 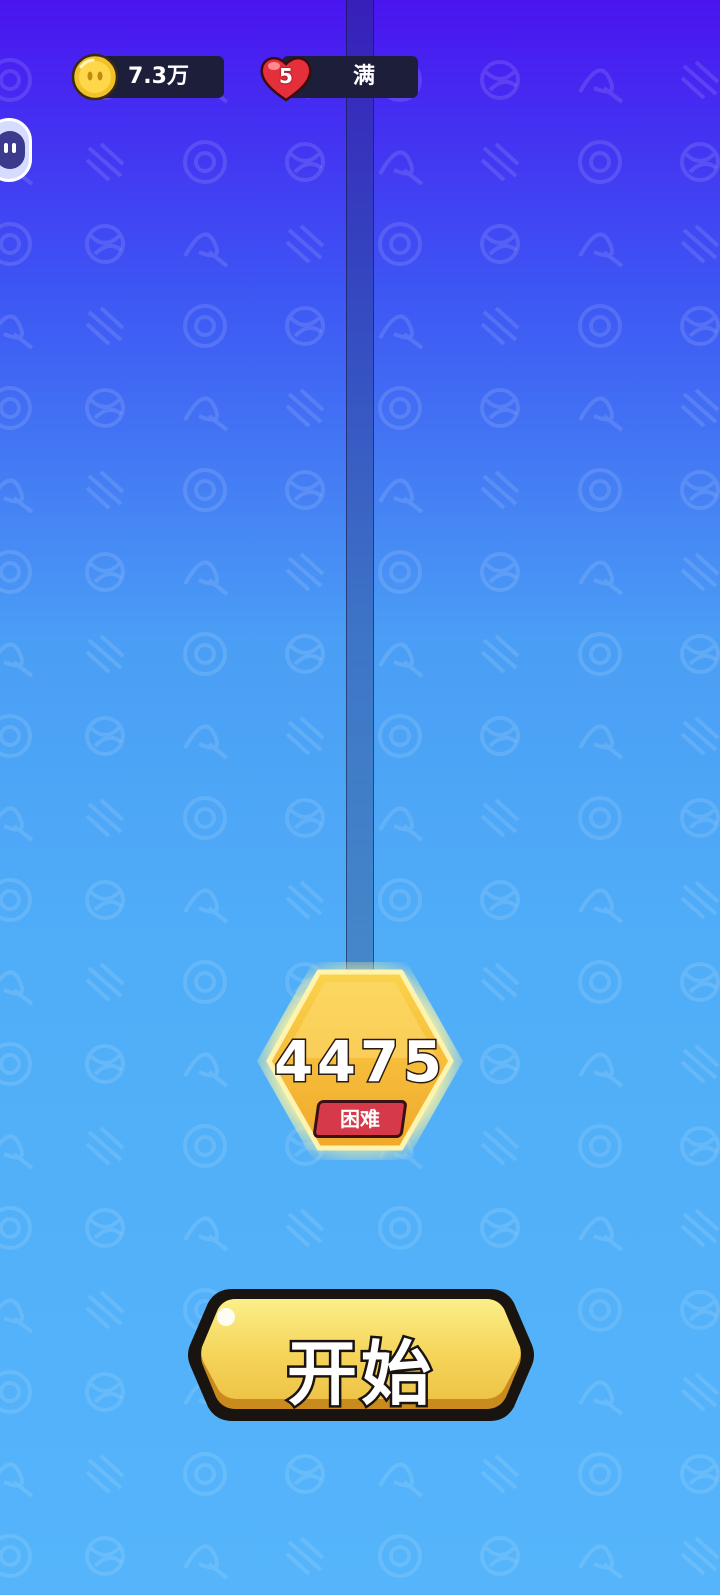 I want to click on lives-count: 5, so click(x=286, y=76).